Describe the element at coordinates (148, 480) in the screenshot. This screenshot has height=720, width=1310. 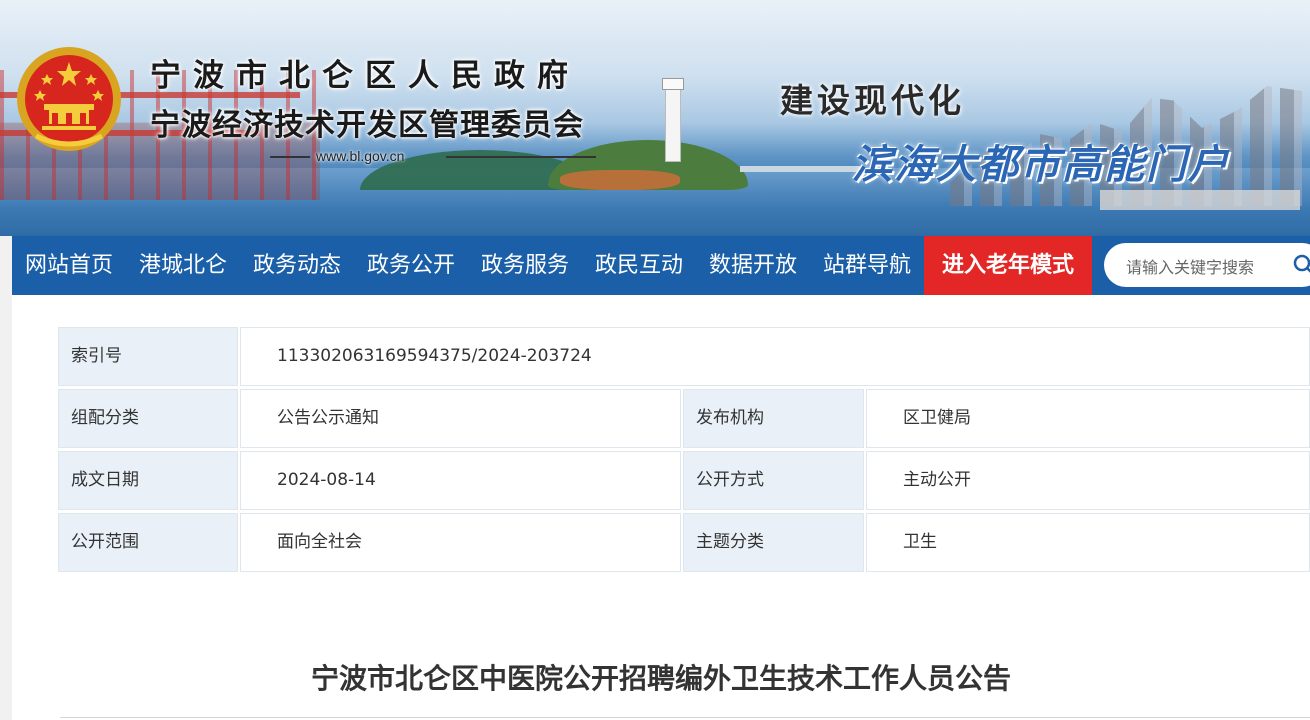
I see `date-label: 成文日期` at that location.